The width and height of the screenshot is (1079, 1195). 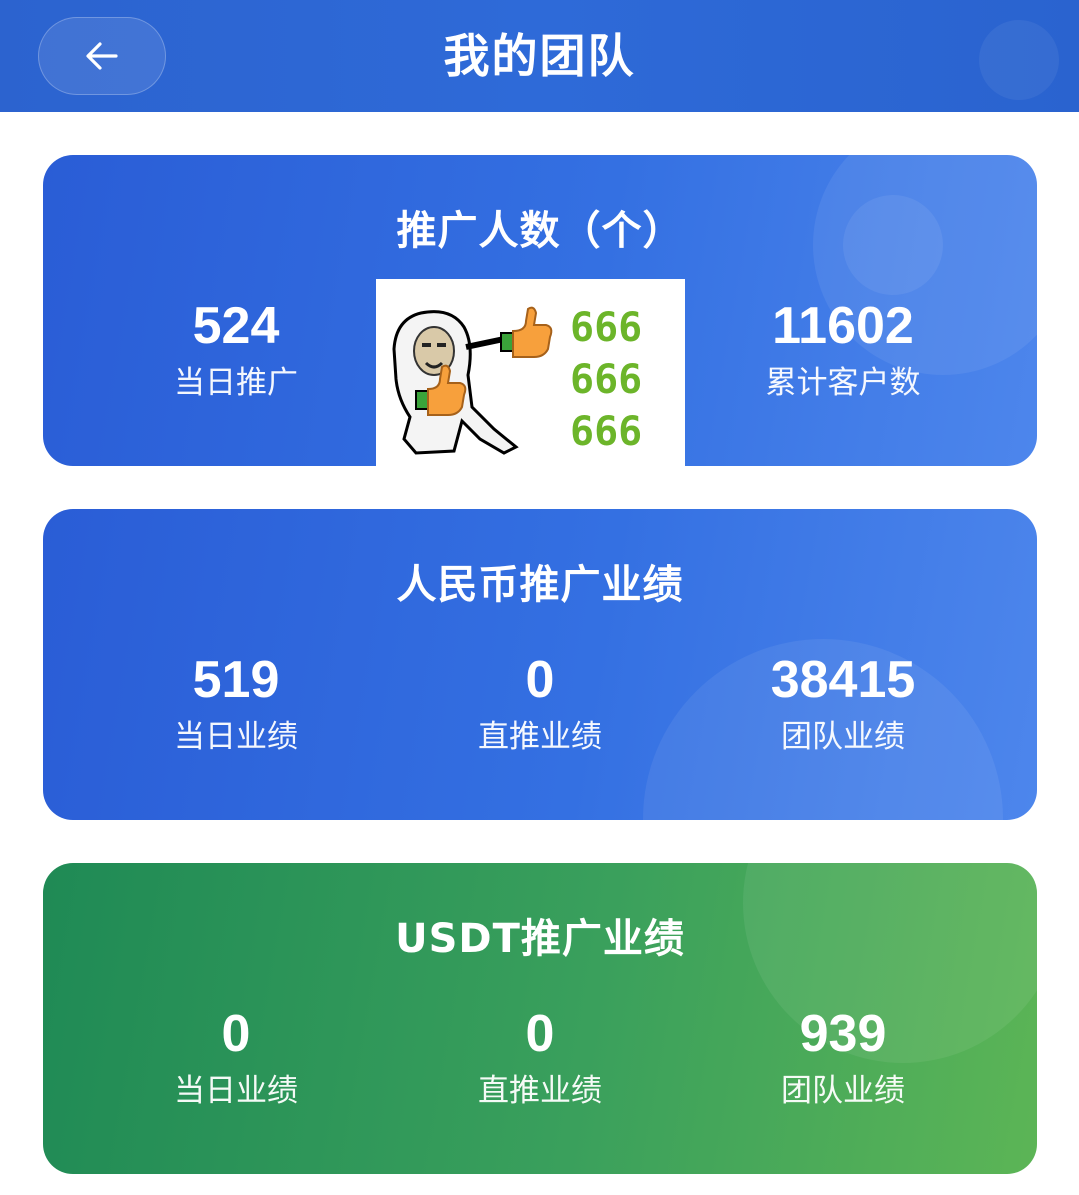 I want to click on stat-team-performance: 939 团队业绩, so click(x=843, y=1058).